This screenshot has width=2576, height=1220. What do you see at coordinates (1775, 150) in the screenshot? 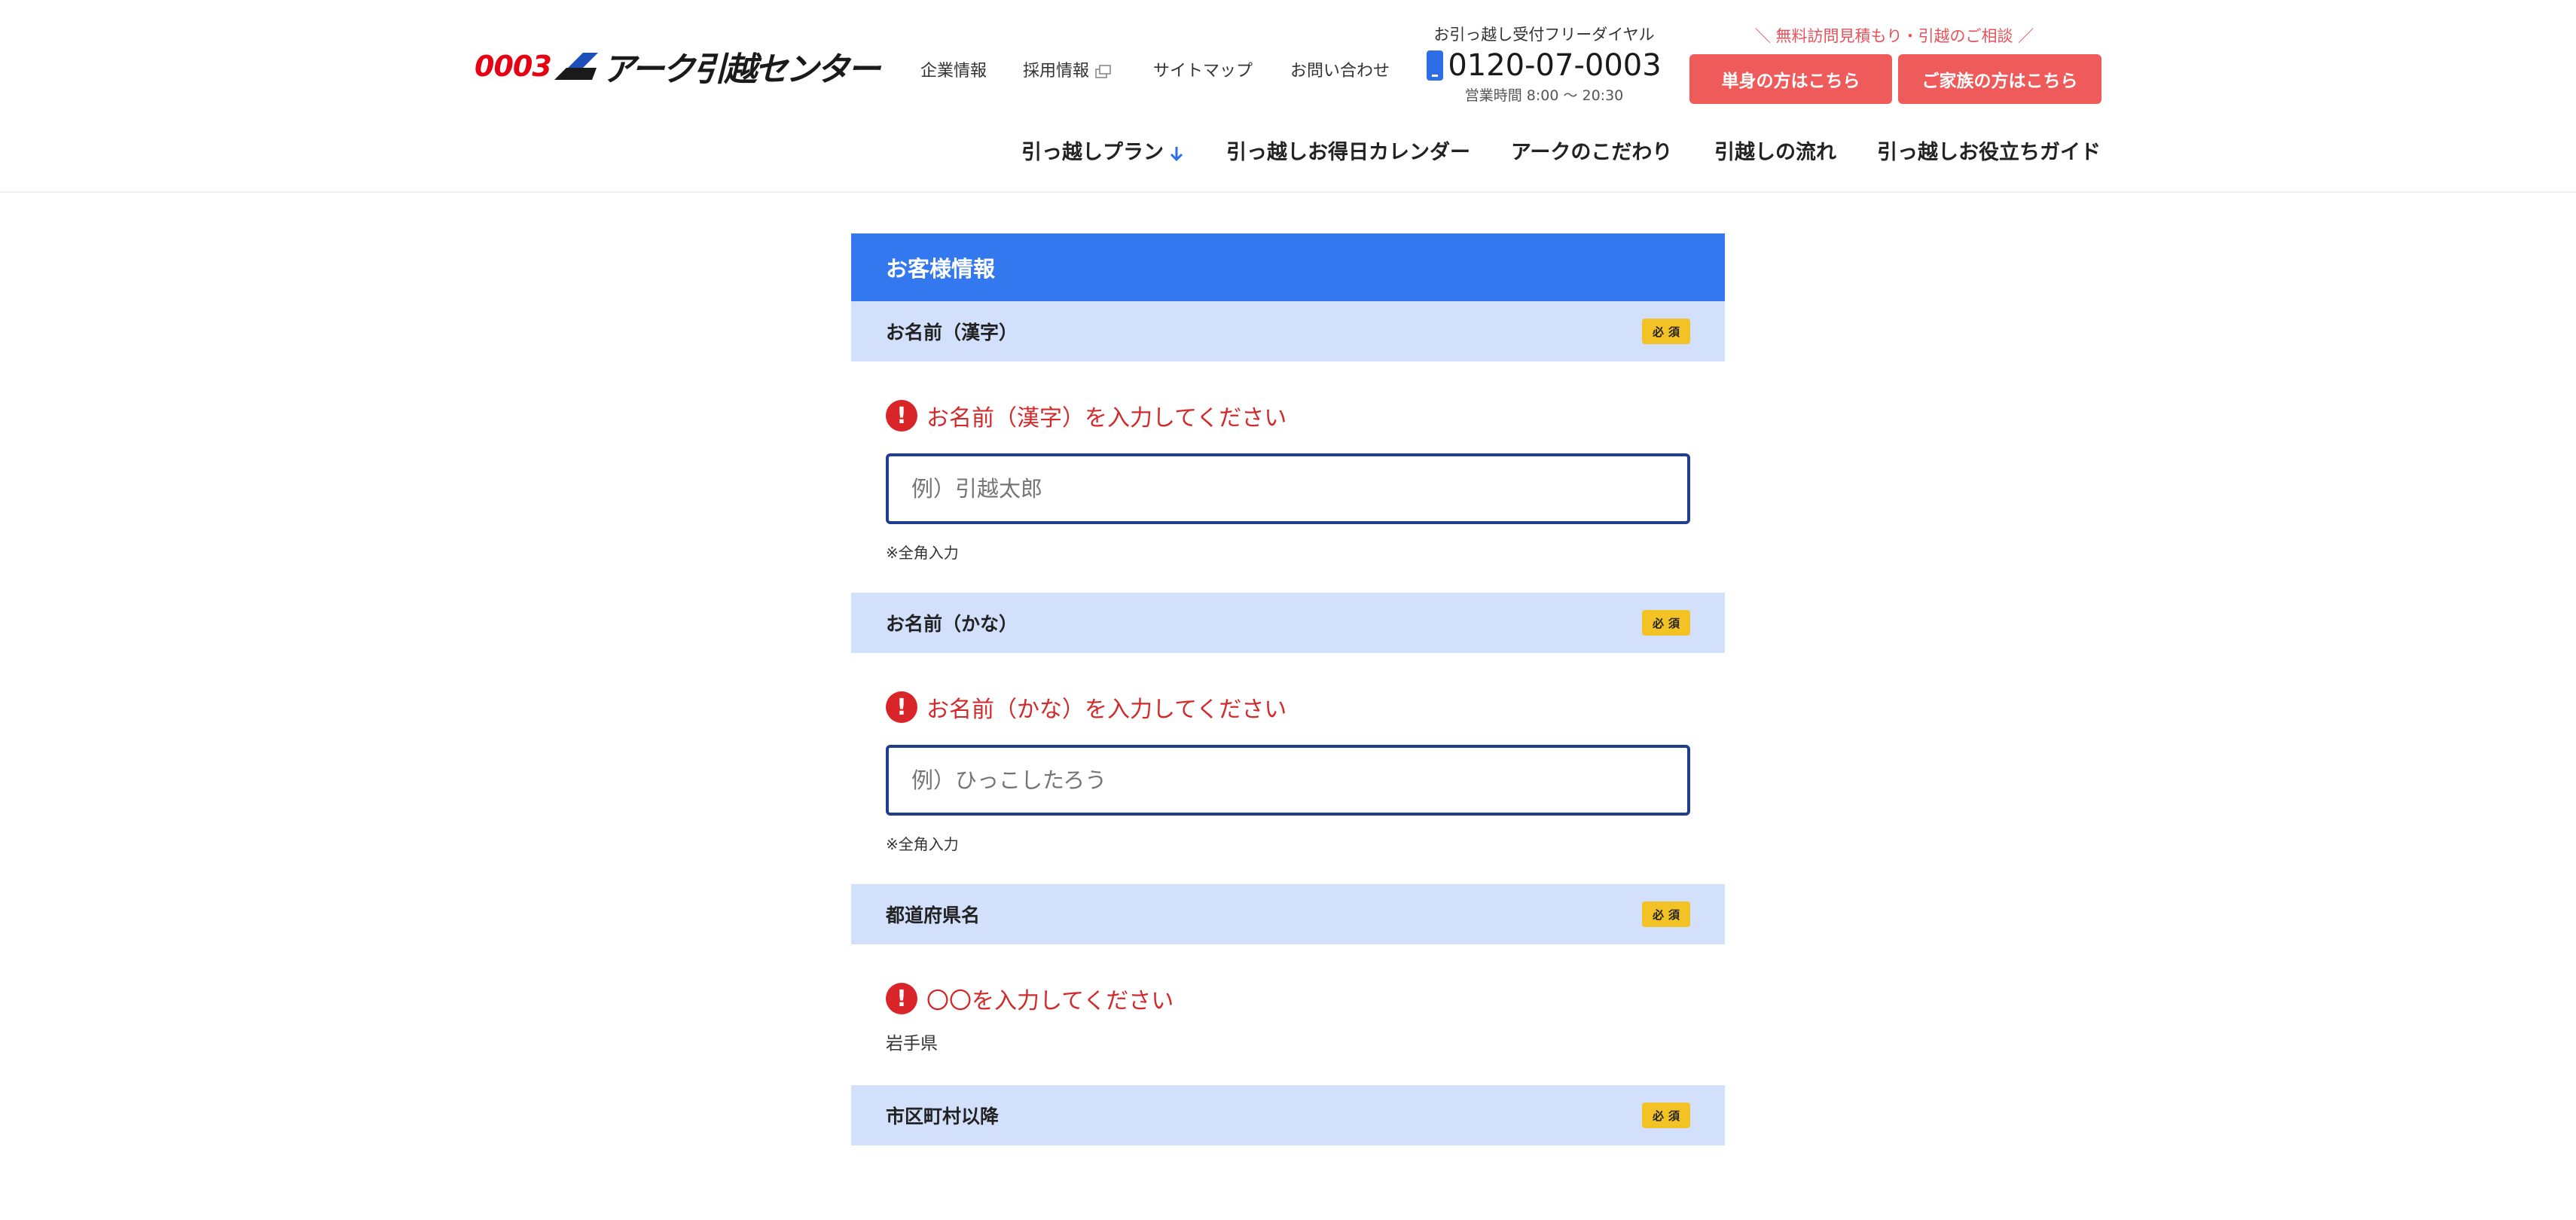
I see `mainnav-flow: 引越しの流れ` at bounding box center [1775, 150].